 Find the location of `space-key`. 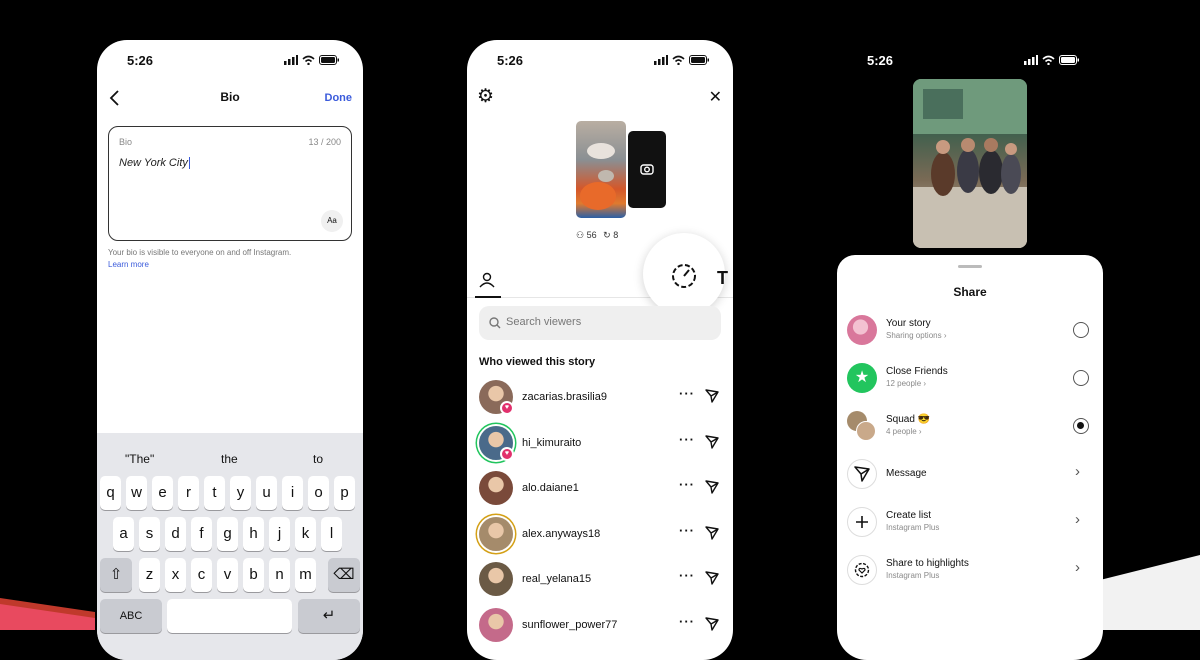

space-key is located at coordinates (229, 616).